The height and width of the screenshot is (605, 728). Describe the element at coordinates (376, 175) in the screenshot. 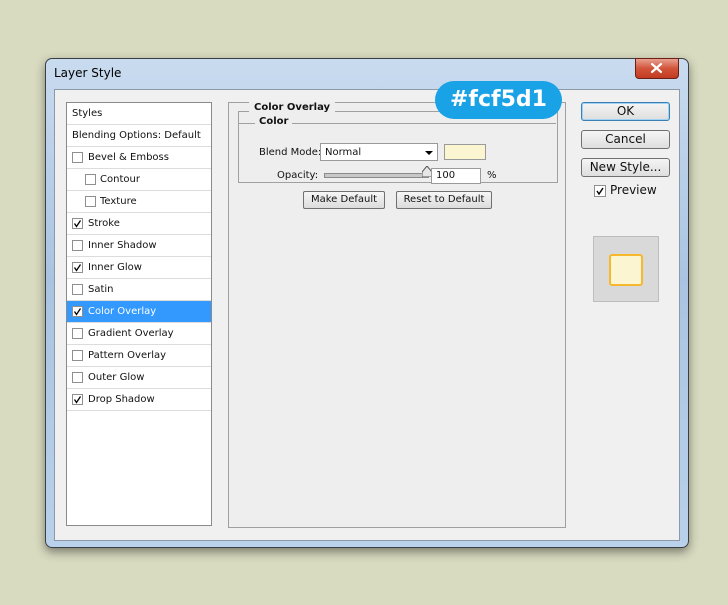

I see `opacity-slider-track` at that location.